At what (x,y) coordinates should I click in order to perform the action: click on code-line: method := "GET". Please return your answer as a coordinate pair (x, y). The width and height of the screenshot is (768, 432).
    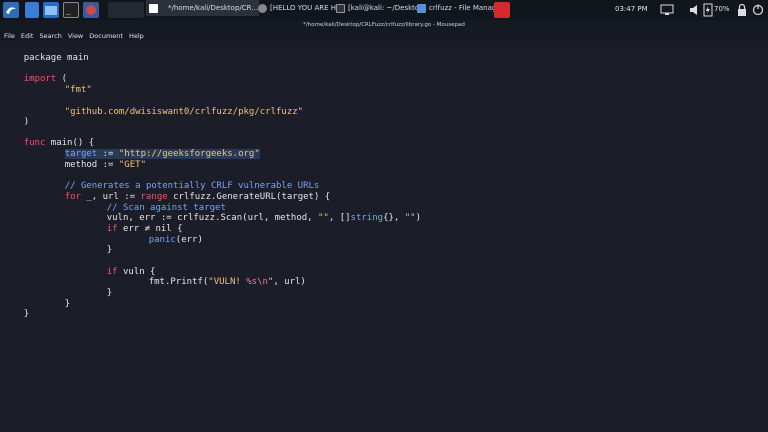
    Looking at the image, I should click on (94, 159).